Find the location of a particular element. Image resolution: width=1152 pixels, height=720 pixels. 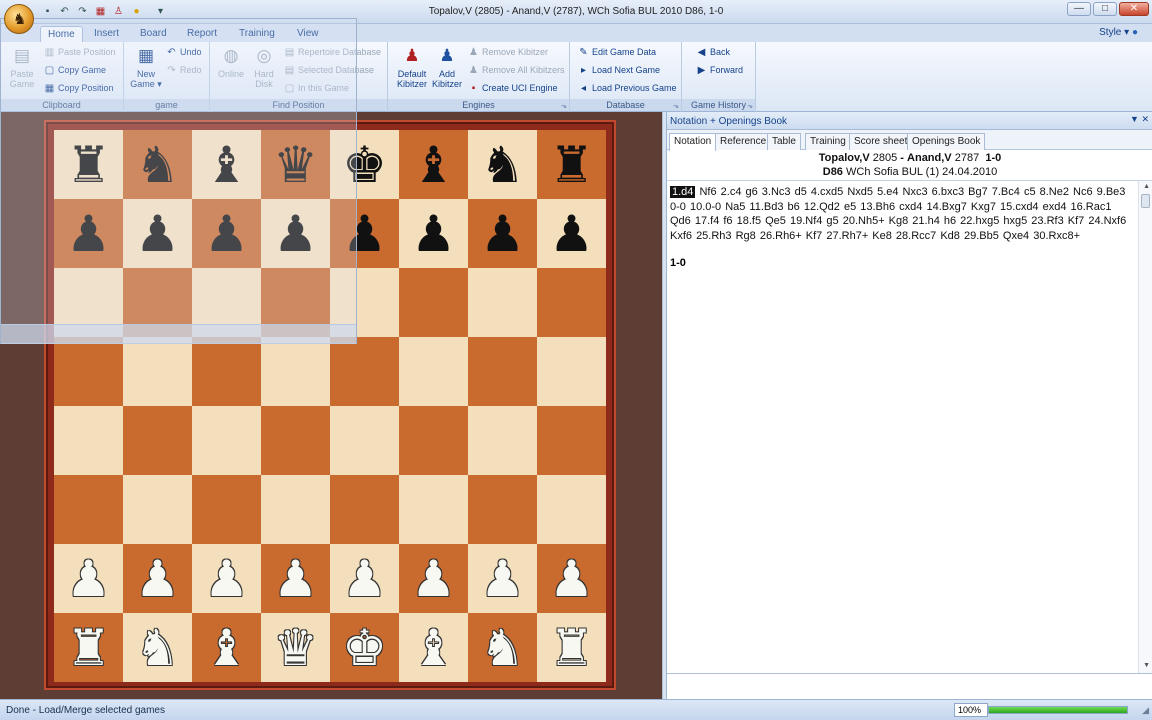

resize-grip-icon: ◢ is located at coordinates (1145, 710).